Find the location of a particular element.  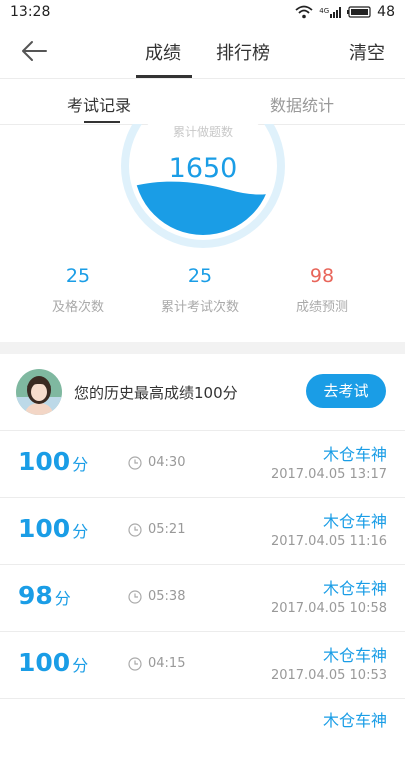

stat-label: 累计考试次数 is located at coordinates (199, 307).